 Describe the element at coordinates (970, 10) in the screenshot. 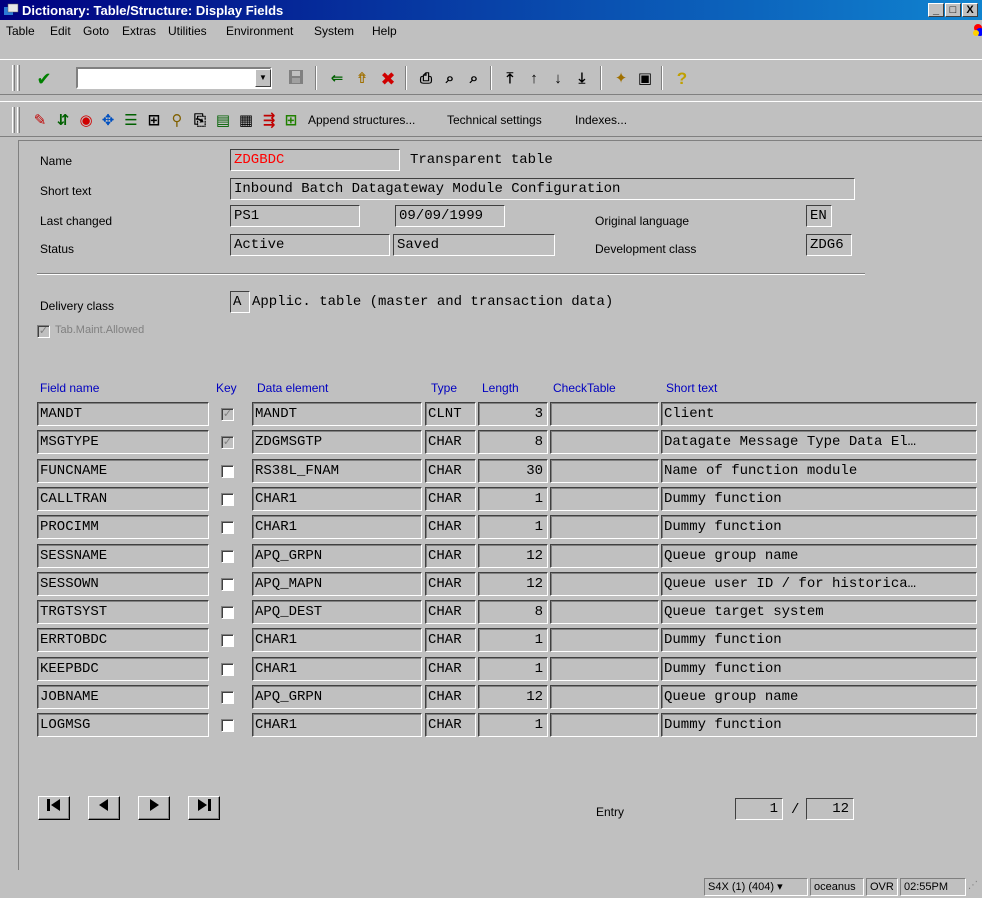

I see `close-button: X` at that location.